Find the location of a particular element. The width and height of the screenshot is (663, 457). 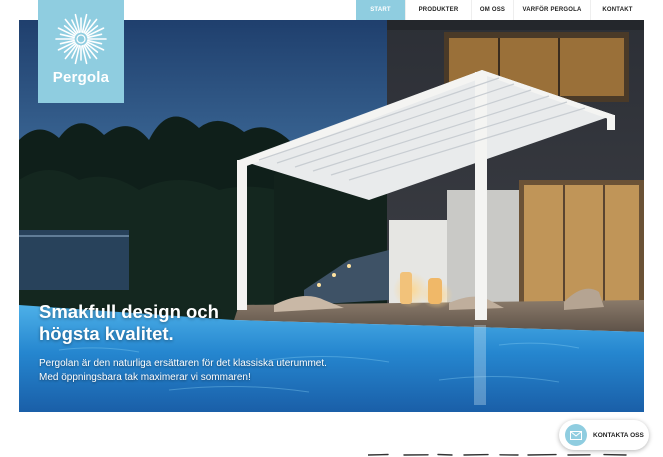

logo-text: Pergola is located at coordinates (81, 77).